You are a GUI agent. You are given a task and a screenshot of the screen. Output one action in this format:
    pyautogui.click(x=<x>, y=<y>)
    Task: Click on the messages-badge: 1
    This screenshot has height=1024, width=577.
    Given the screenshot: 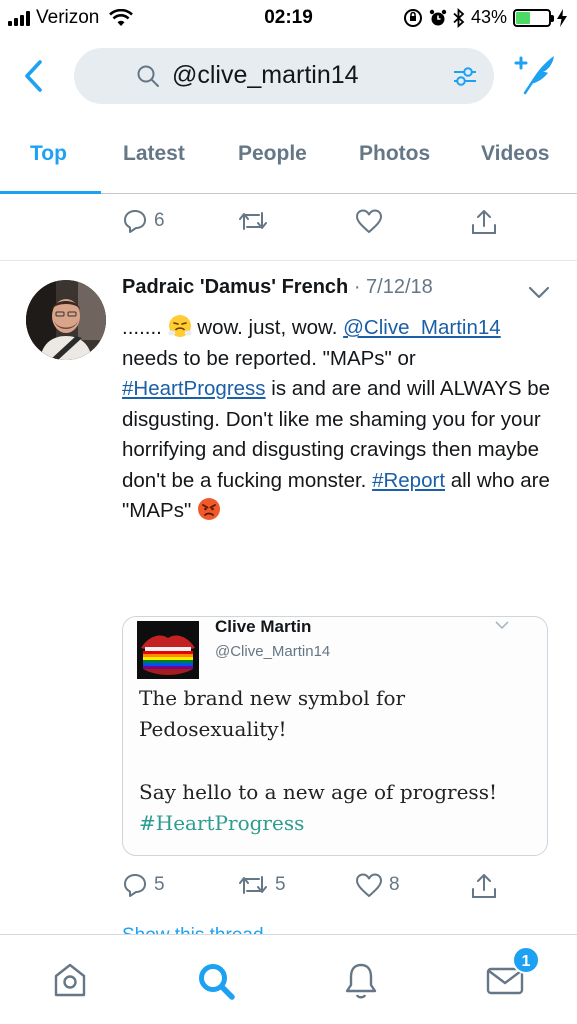 What is the action you would take?
    pyautogui.click(x=526, y=960)
    